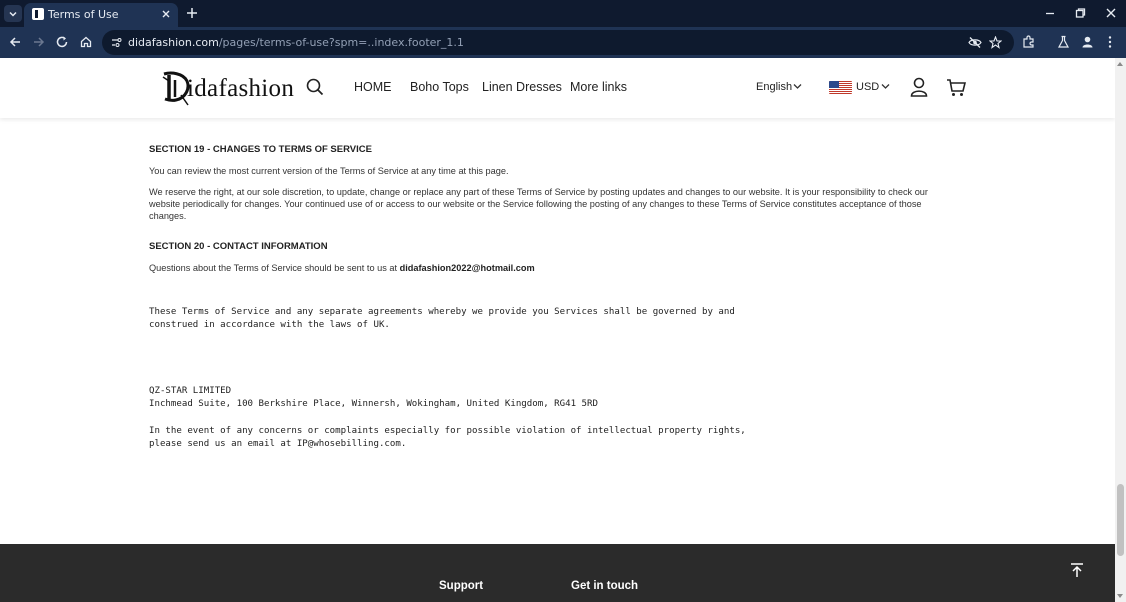 This screenshot has width=1126, height=602. Describe the element at coordinates (1077, 570) in the screenshot. I see `arrow-up-icon` at that location.